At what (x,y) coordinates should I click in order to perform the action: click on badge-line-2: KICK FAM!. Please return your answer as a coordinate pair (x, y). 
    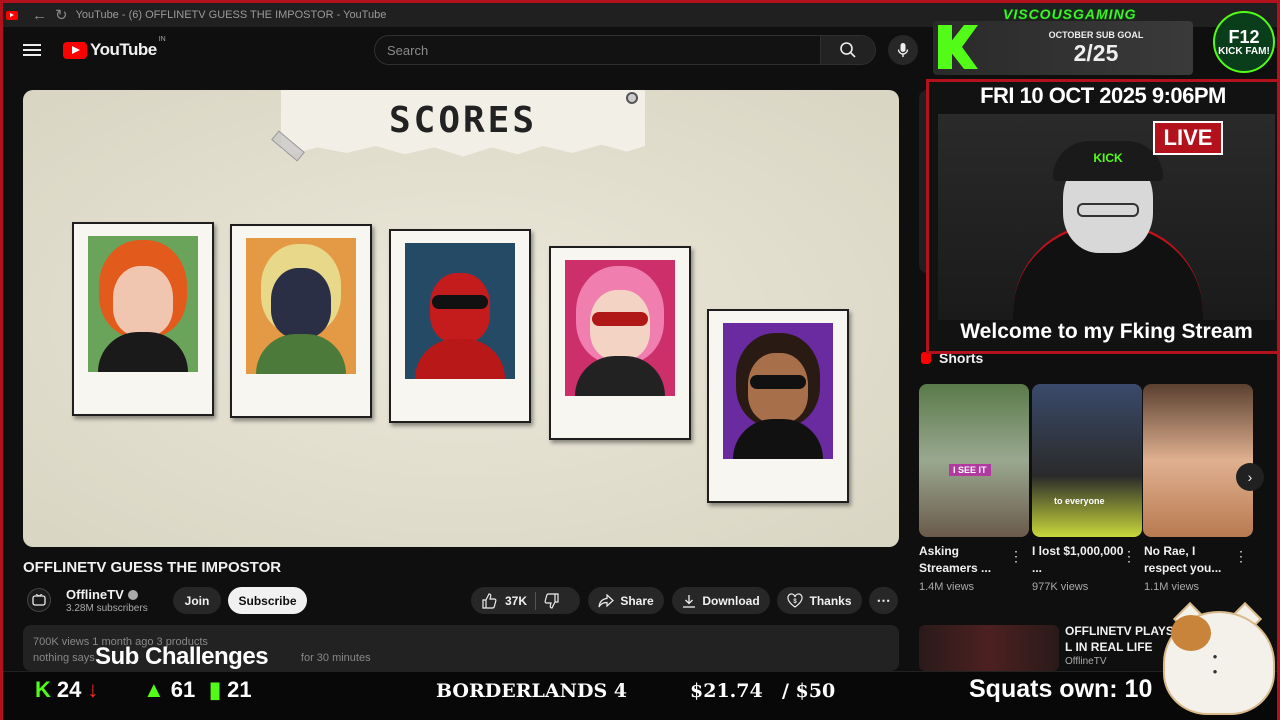
    Looking at the image, I should click on (1244, 51).